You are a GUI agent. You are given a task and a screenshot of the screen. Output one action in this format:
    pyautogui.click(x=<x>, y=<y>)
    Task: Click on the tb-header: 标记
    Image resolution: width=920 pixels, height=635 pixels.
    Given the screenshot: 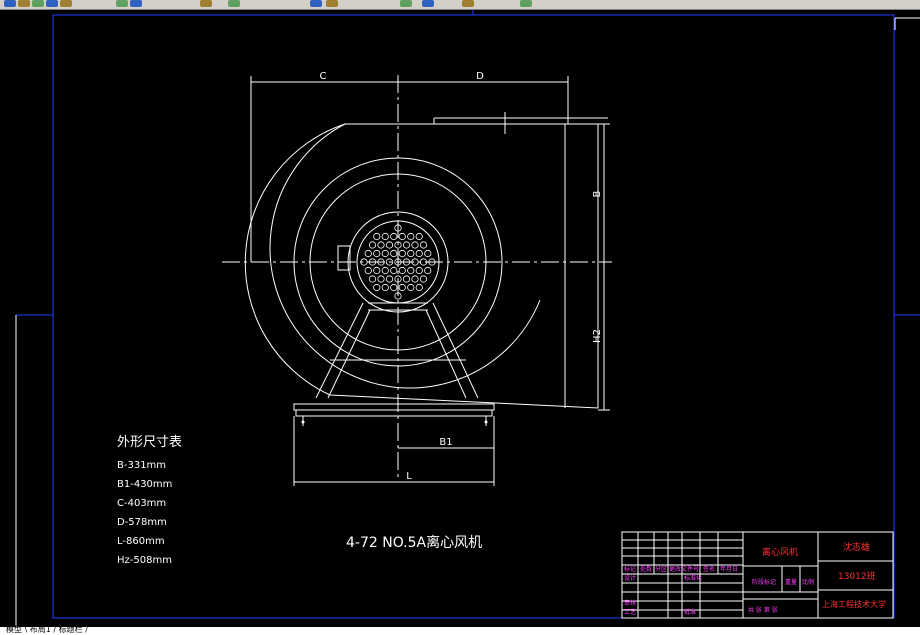 What is the action you would take?
    pyautogui.click(x=630, y=569)
    